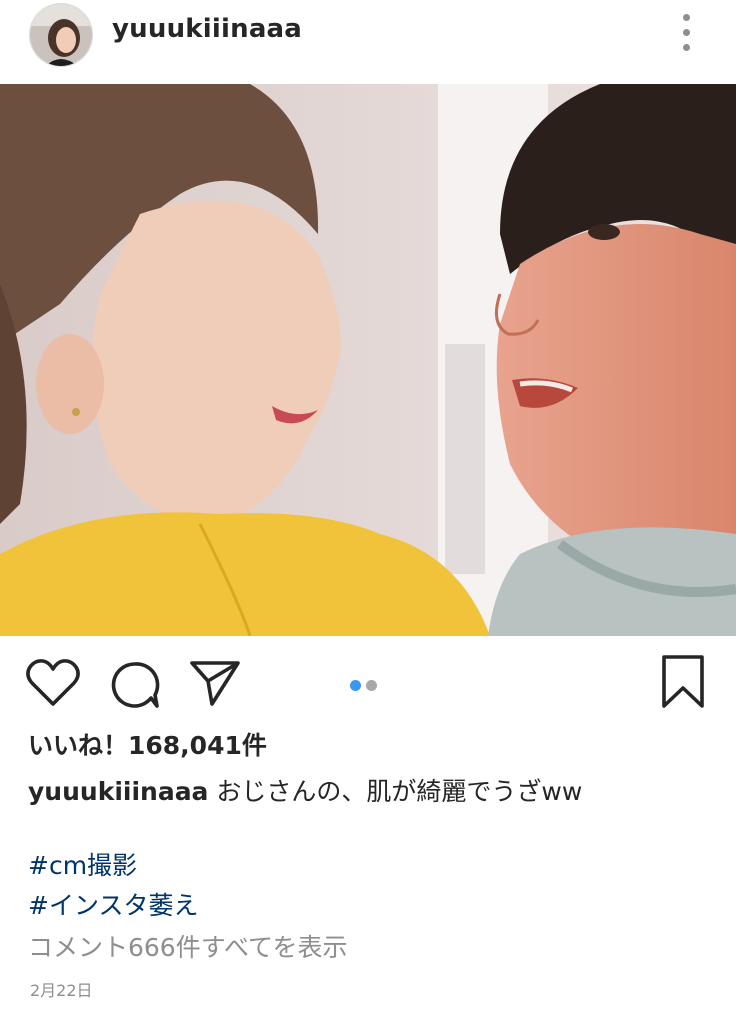  I want to click on caption: yuuukiiinaaa おじさんの、肌が綺麗でうざww, so click(358, 792).